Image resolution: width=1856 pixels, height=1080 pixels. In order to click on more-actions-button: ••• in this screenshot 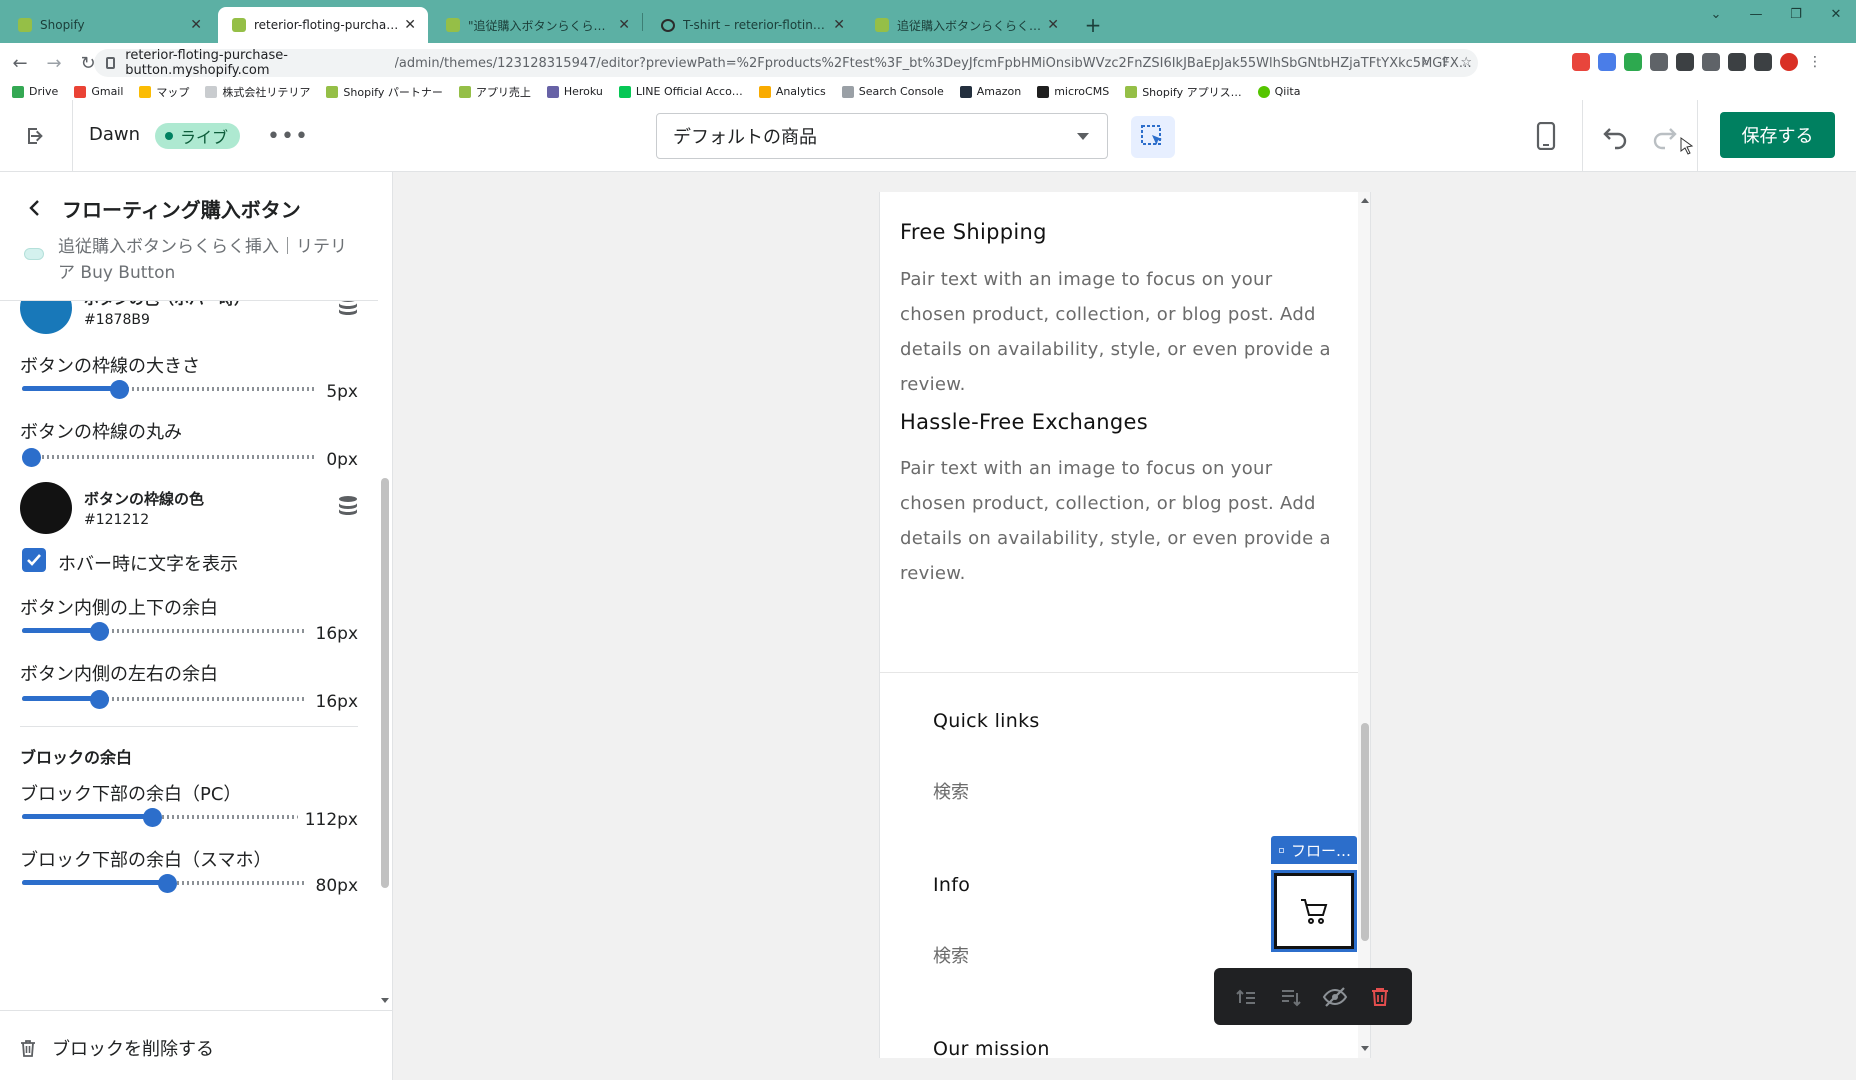, I will do `click(287, 136)`.